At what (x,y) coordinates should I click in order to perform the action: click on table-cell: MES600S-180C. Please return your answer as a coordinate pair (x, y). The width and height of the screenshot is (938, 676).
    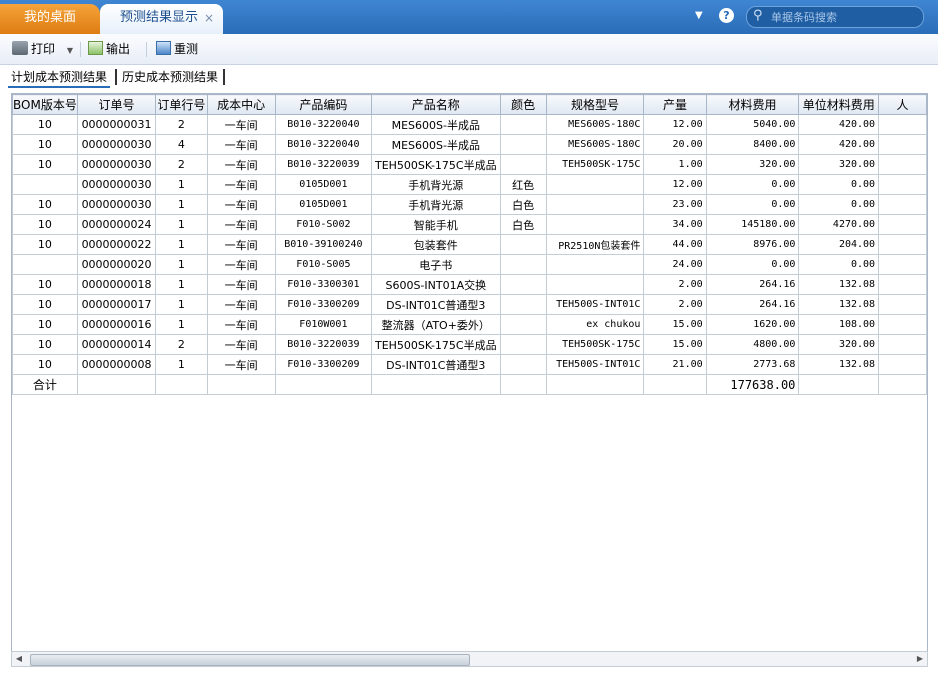
    Looking at the image, I should click on (595, 144).